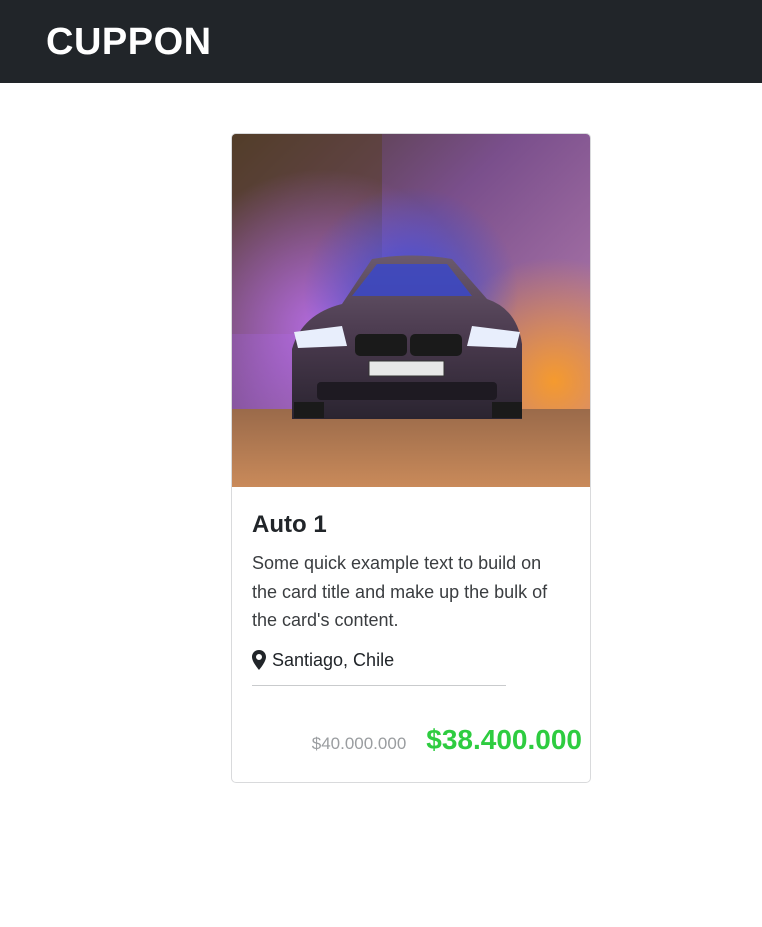 Image resolution: width=762 pixels, height=927 pixels. Describe the element at coordinates (411, 740) in the screenshot. I see `price-row: $40.000.000 $38.400.000` at that location.